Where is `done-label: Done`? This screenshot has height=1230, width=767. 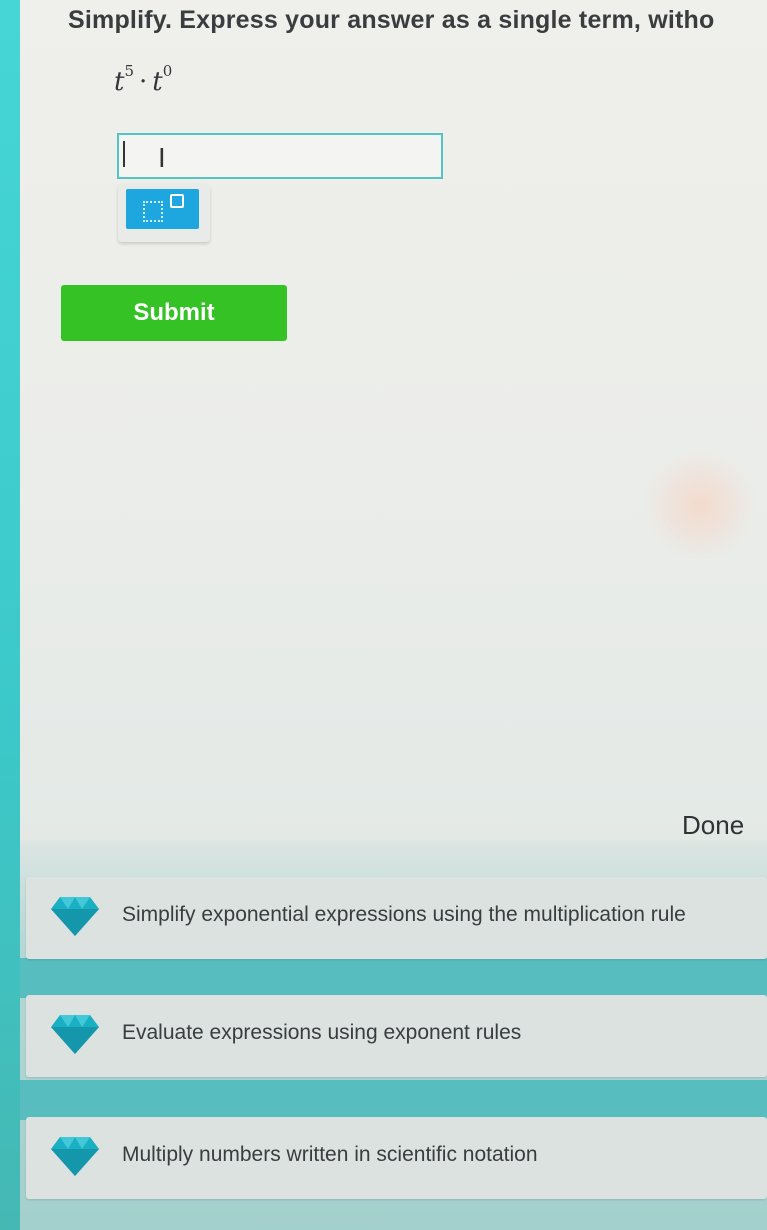 done-label: Done is located at coordinates (713, 825).